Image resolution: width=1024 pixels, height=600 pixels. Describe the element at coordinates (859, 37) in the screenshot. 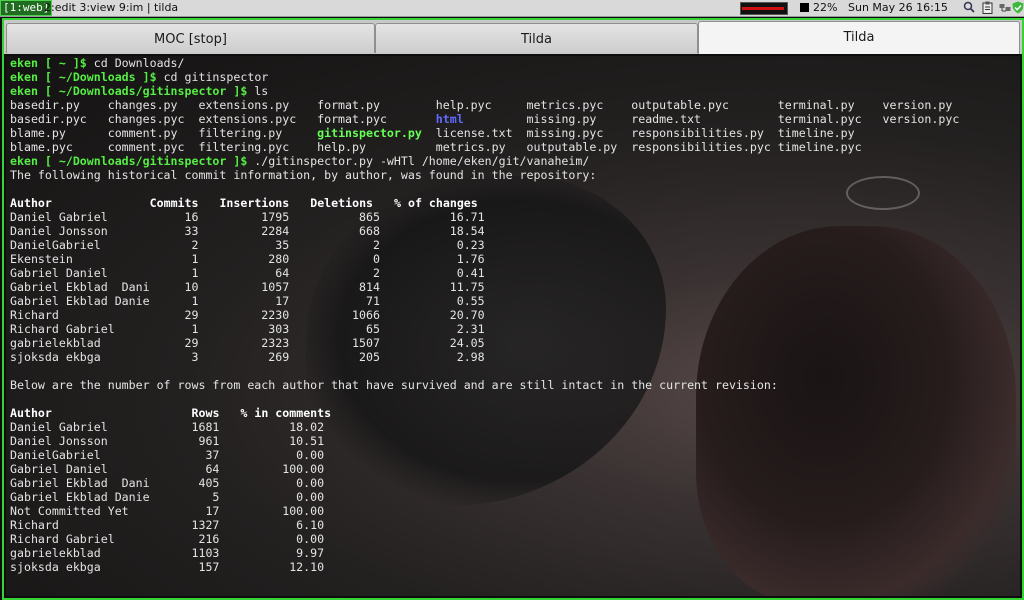

I see `tab-tilda-2: Tilda` at that location.